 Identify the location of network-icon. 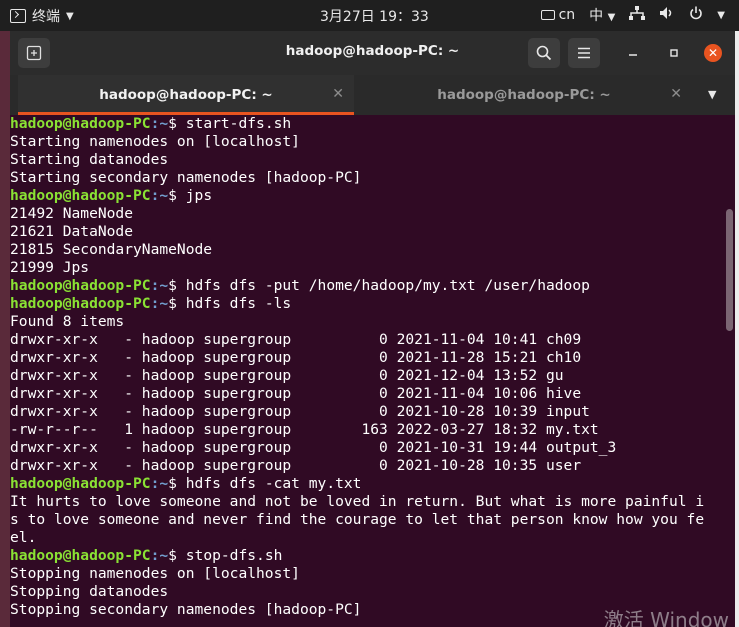
(637, 15).